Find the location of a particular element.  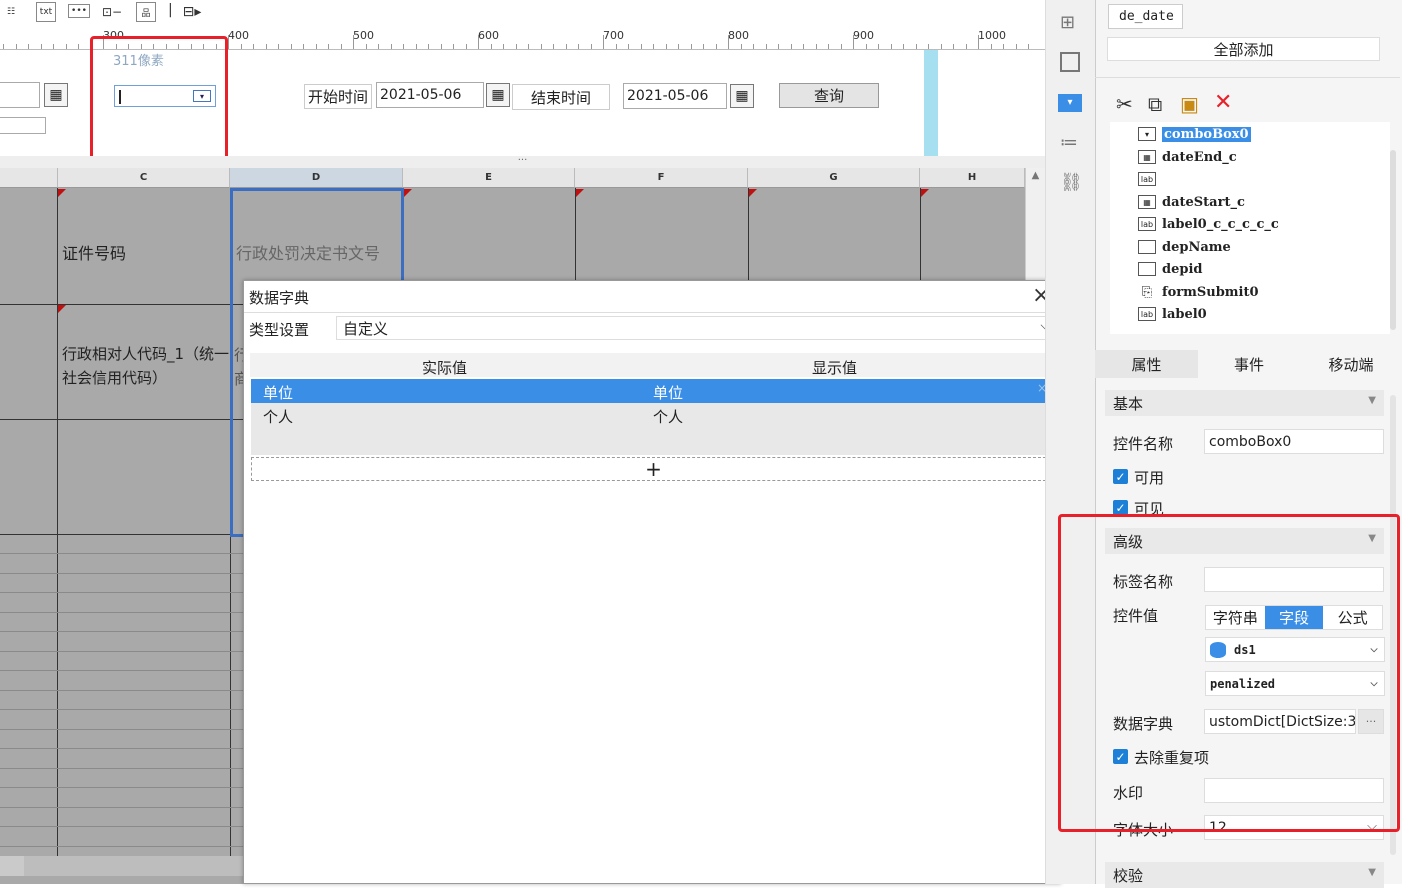

tree-widget-icon: 品 is located at coordinates (146, 12).